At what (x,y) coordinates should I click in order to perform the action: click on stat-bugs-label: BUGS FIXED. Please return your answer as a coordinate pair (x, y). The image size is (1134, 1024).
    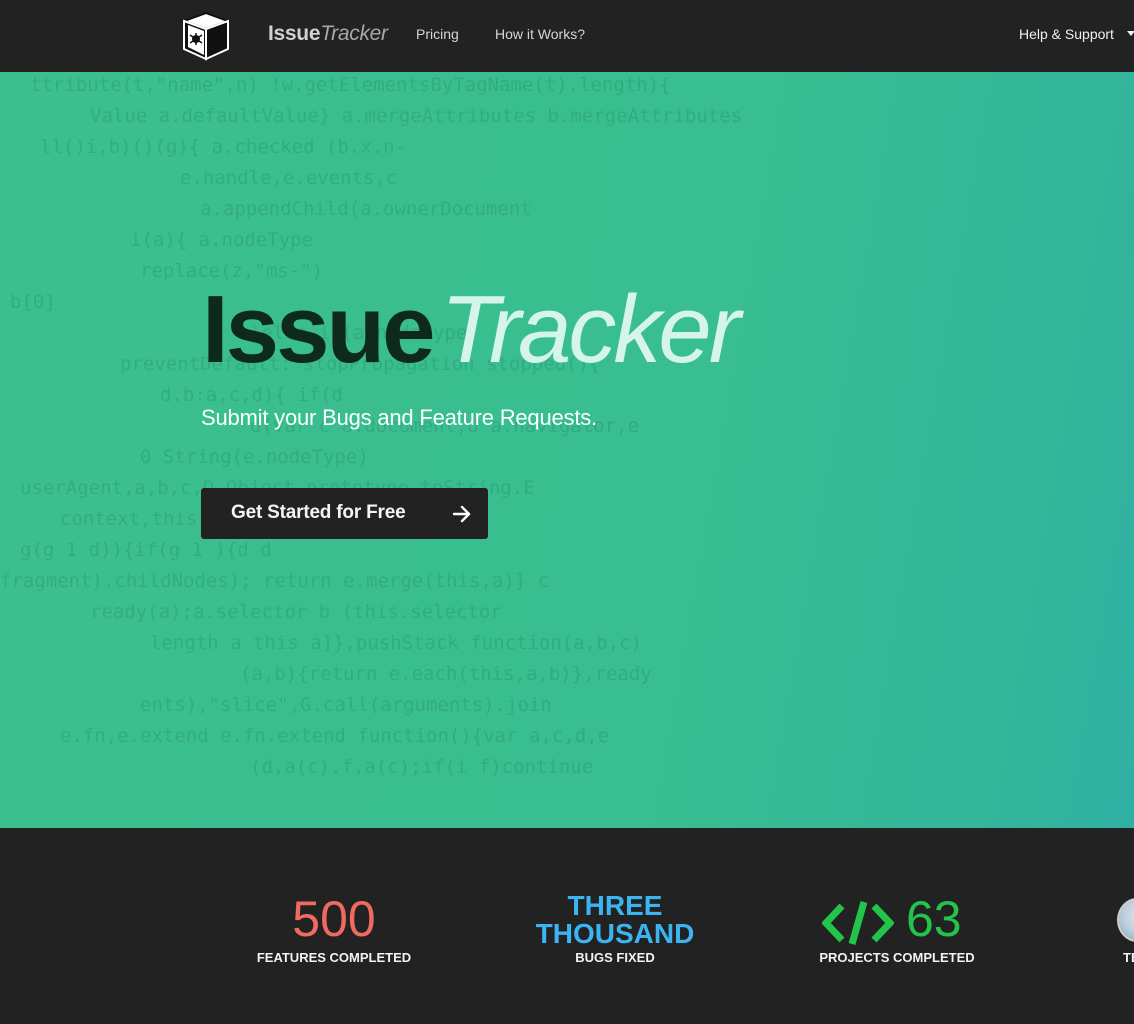
    Looking at the image, I should click on (615, 957).